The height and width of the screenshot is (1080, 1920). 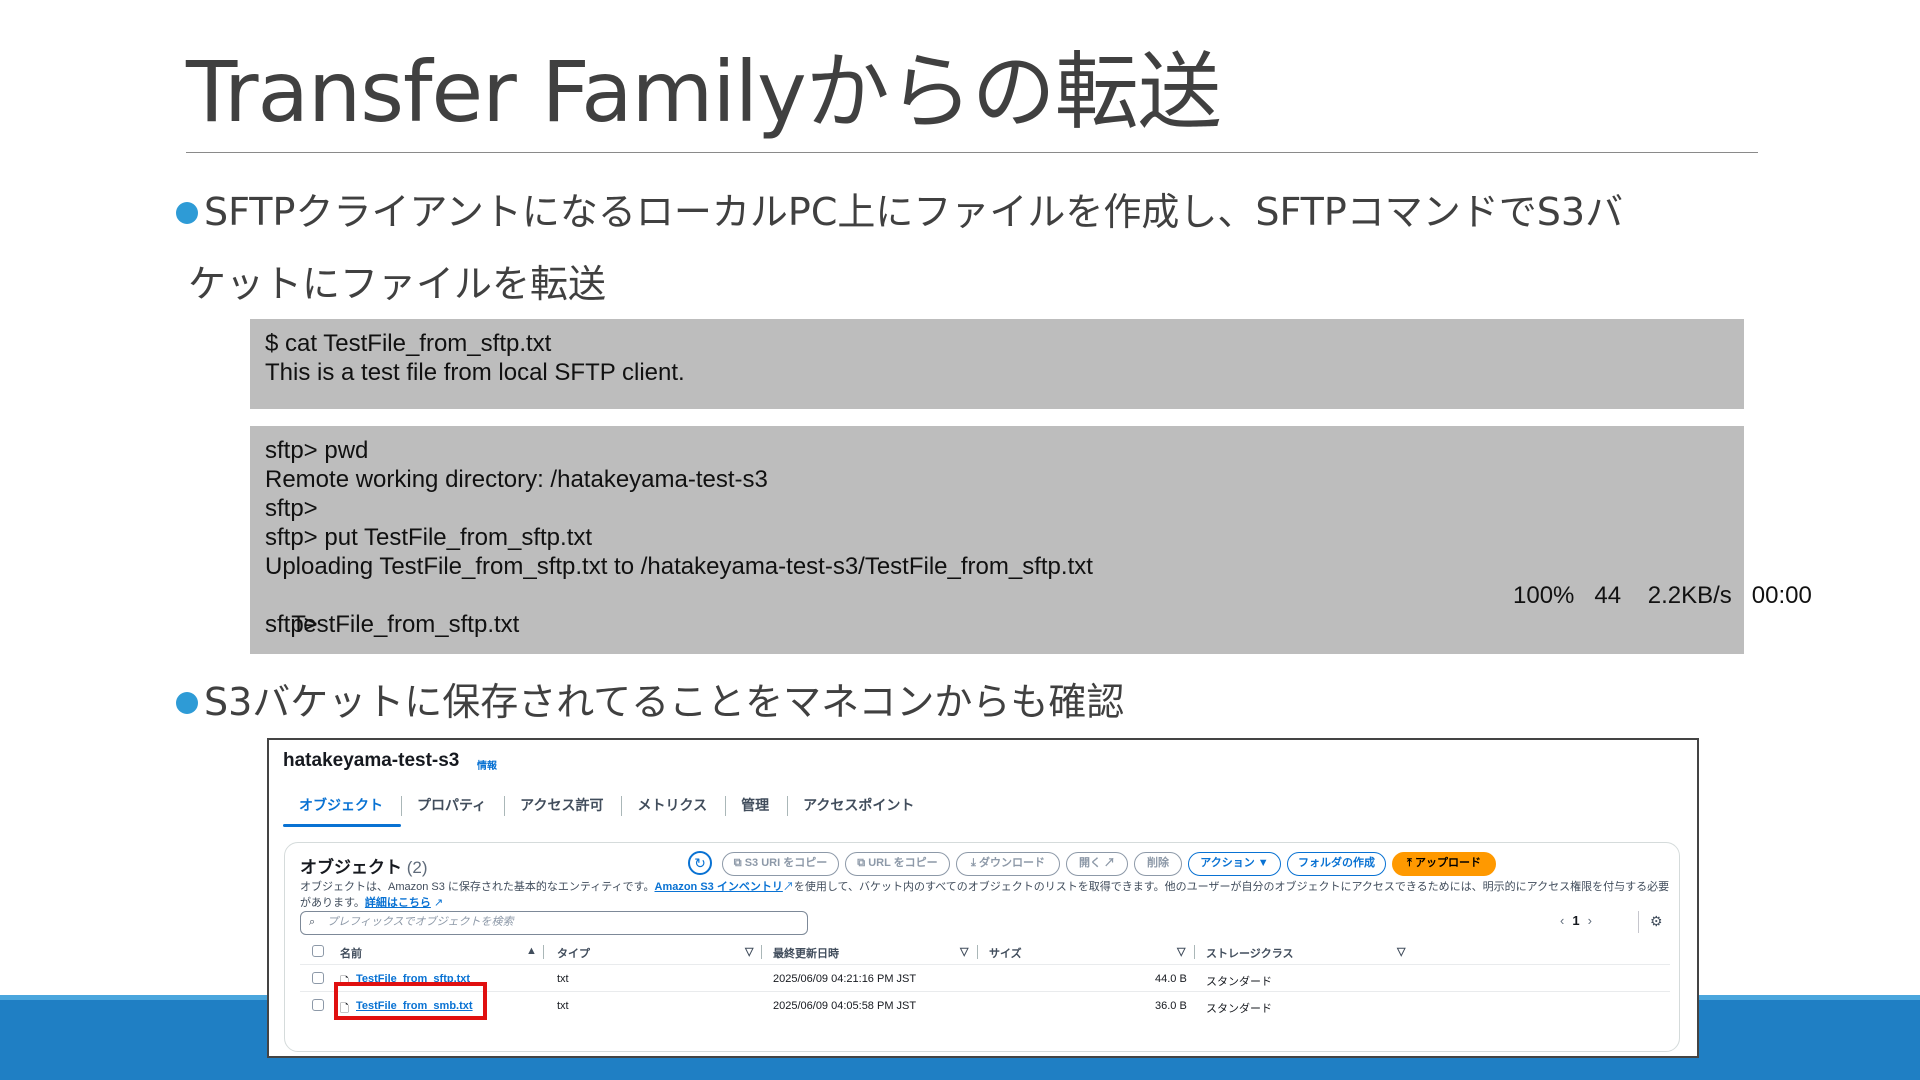 I want to click on page-number: 1, so click(x=1575, y=920).